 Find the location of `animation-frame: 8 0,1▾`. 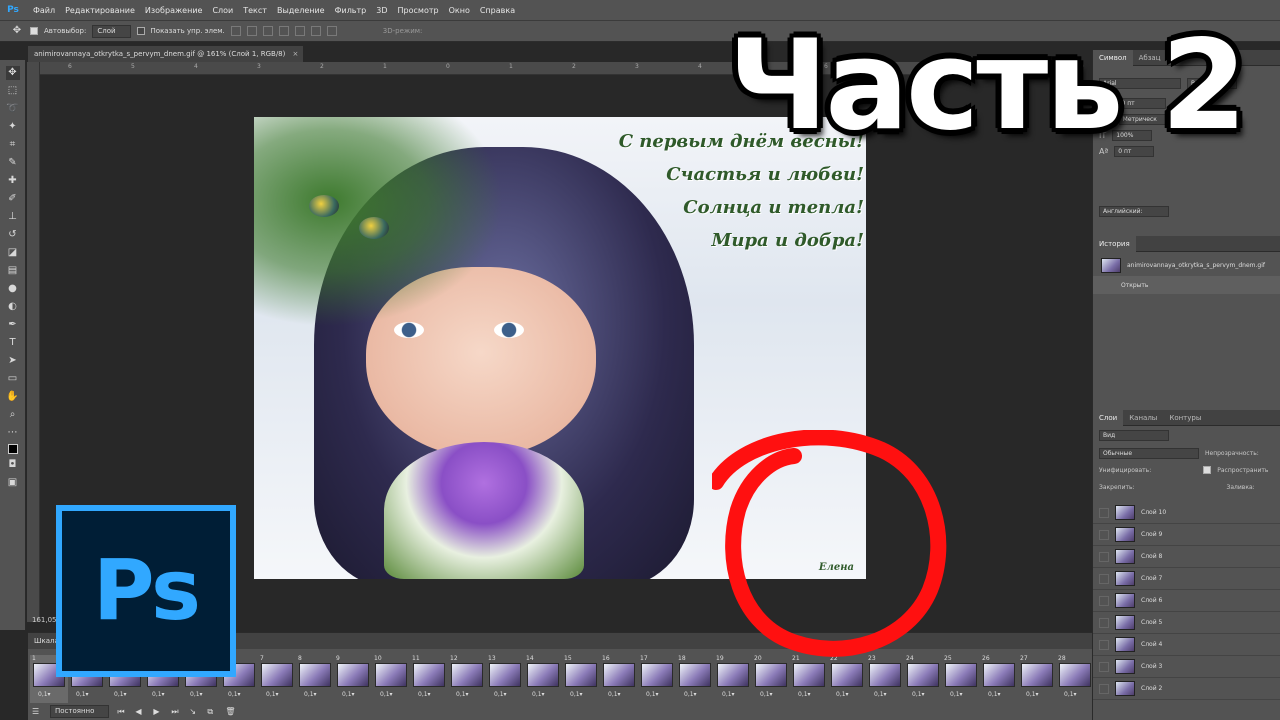

animation-frame: 8 0,1▾ is located at coordinates (315, 679).